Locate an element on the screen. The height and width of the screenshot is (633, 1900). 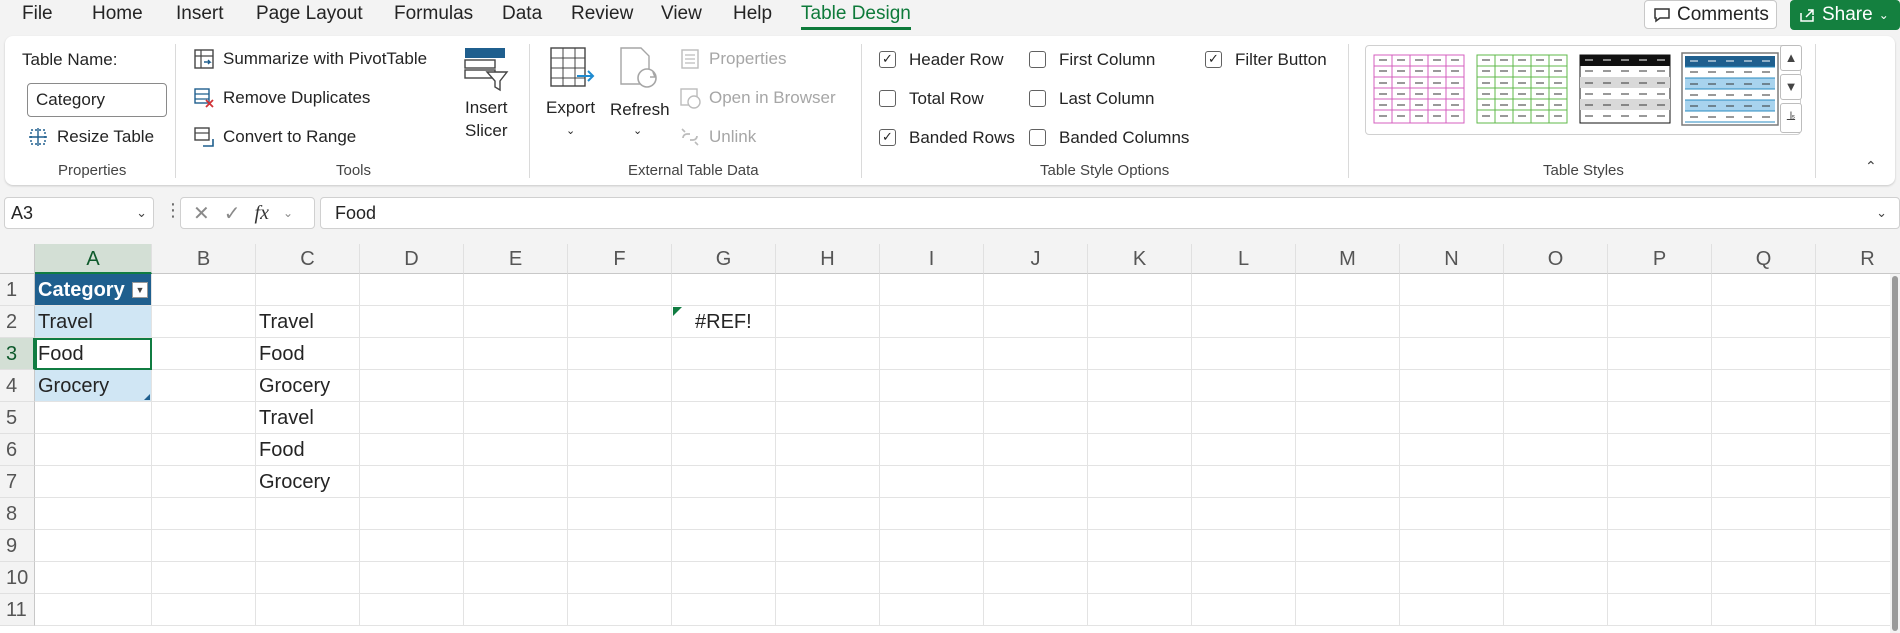
row-header-8: 8 is located at coordinates (17, 514).